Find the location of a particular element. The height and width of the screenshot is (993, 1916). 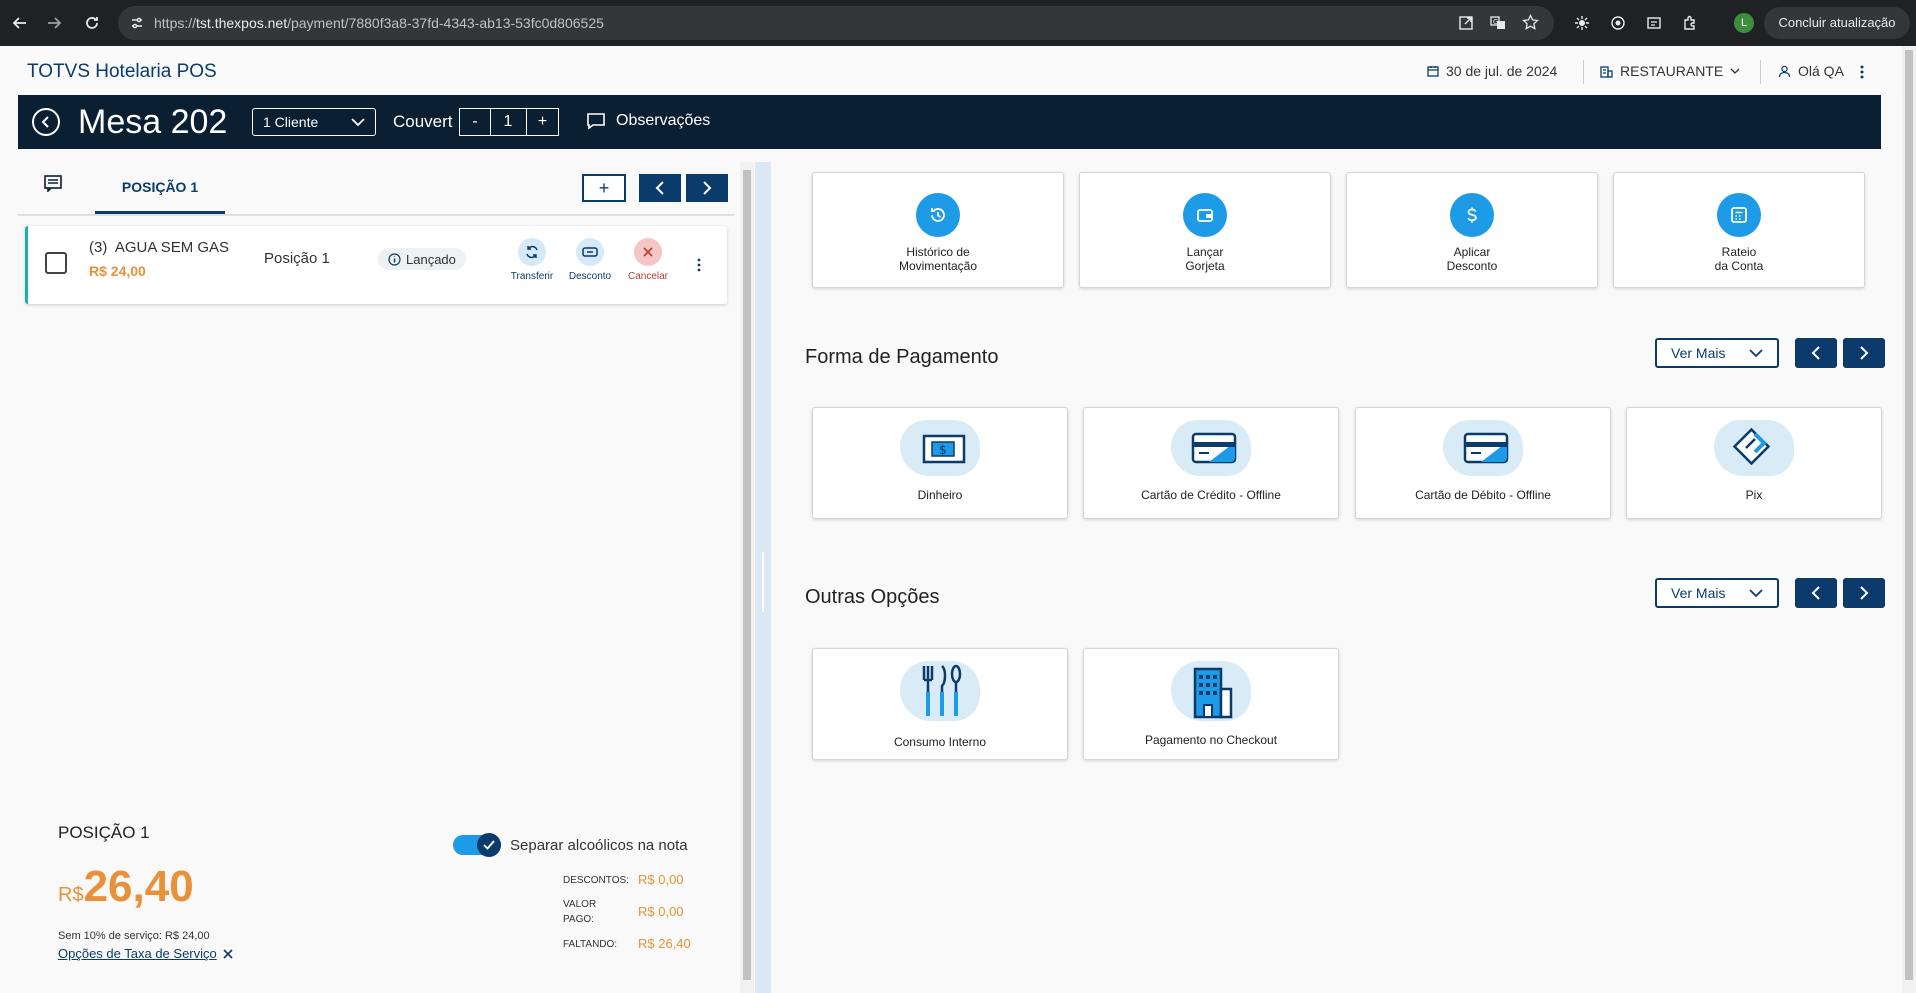

payment-credito-card: Cartão de Crédito - Offline is located at coordinates (1211, 463).